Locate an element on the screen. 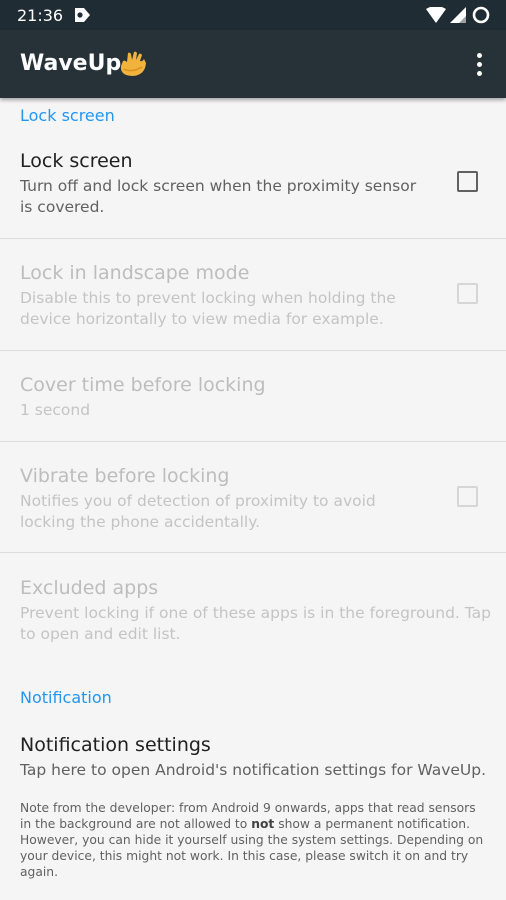 This screenshot has width=506, height=900. waving-hand-icon is located at coordinates (133, 63).